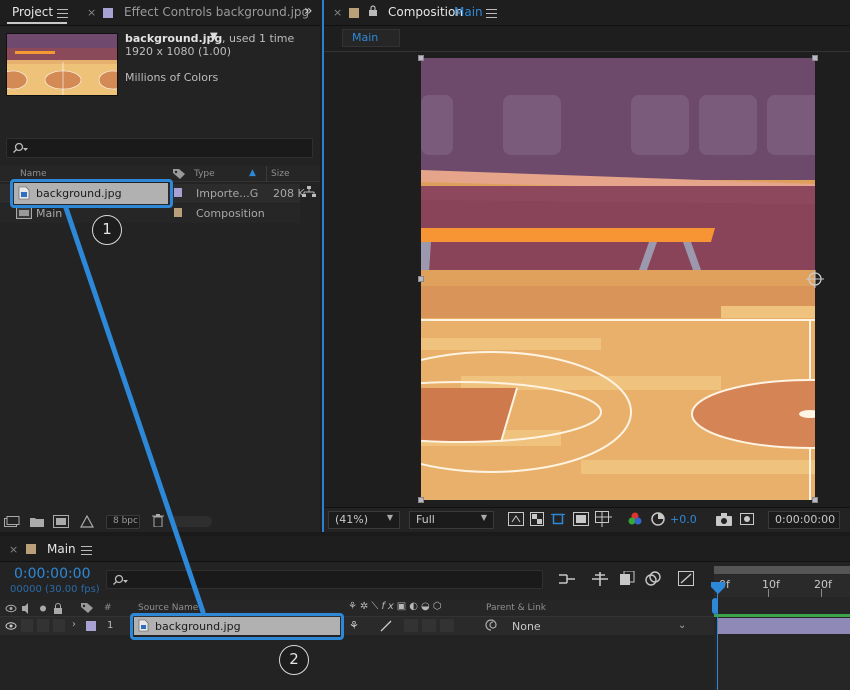  I want to click on shy-switch-icon: ⚘, so click(354, 625).